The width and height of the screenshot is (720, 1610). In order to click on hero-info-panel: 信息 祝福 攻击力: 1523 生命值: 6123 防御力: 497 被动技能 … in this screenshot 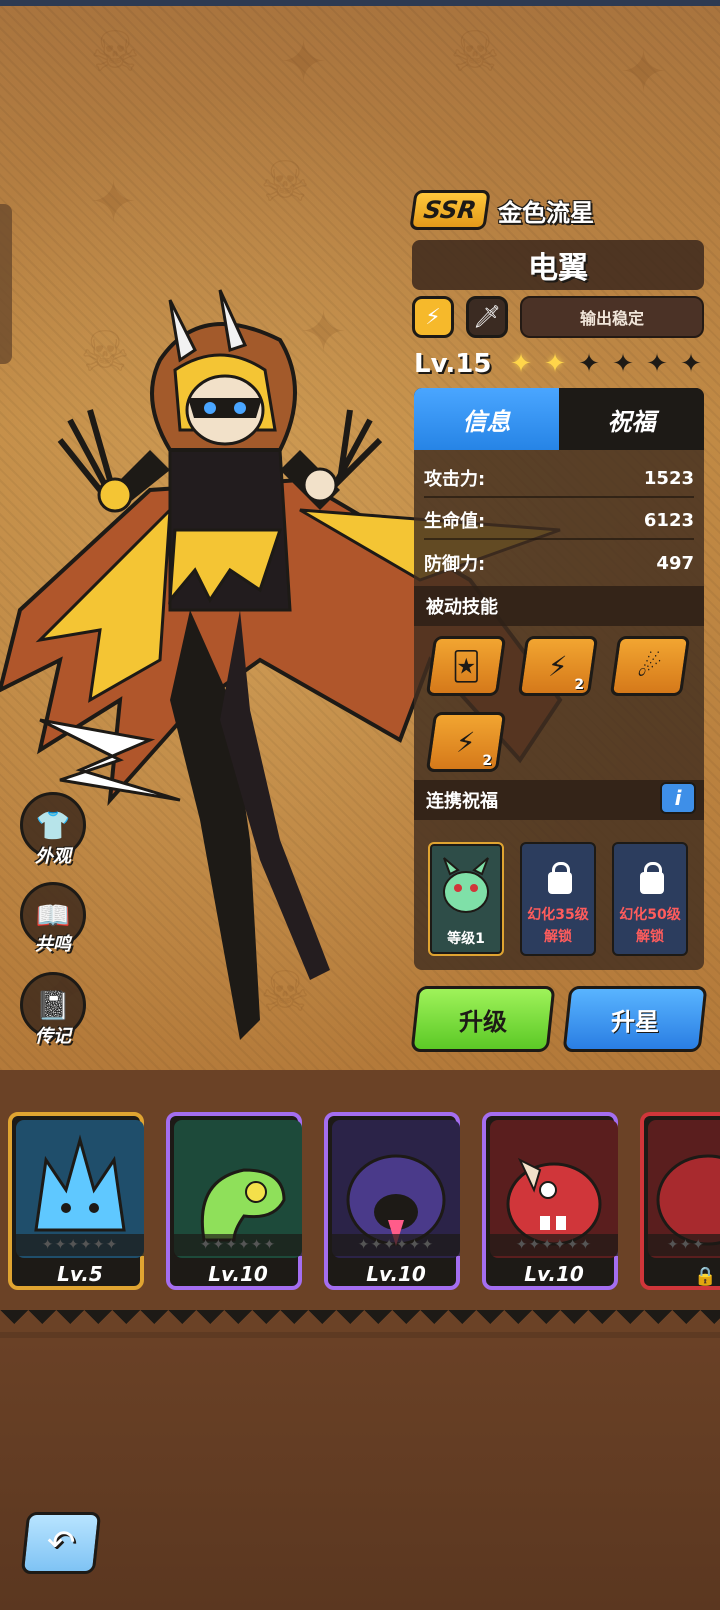, I will do `click(559, 679)`.